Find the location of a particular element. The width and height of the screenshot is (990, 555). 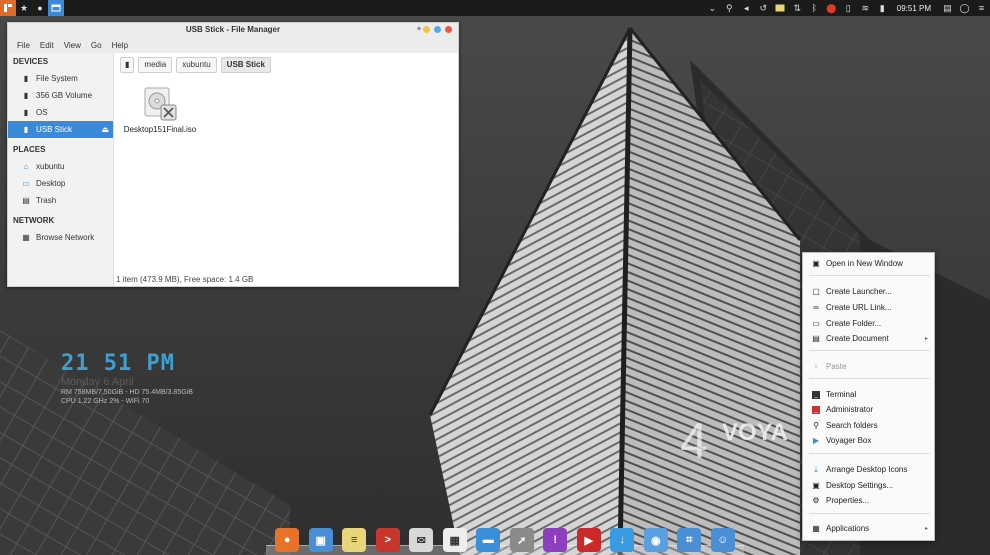

pin-icon: ✦ is located at coordinates (419, 30).